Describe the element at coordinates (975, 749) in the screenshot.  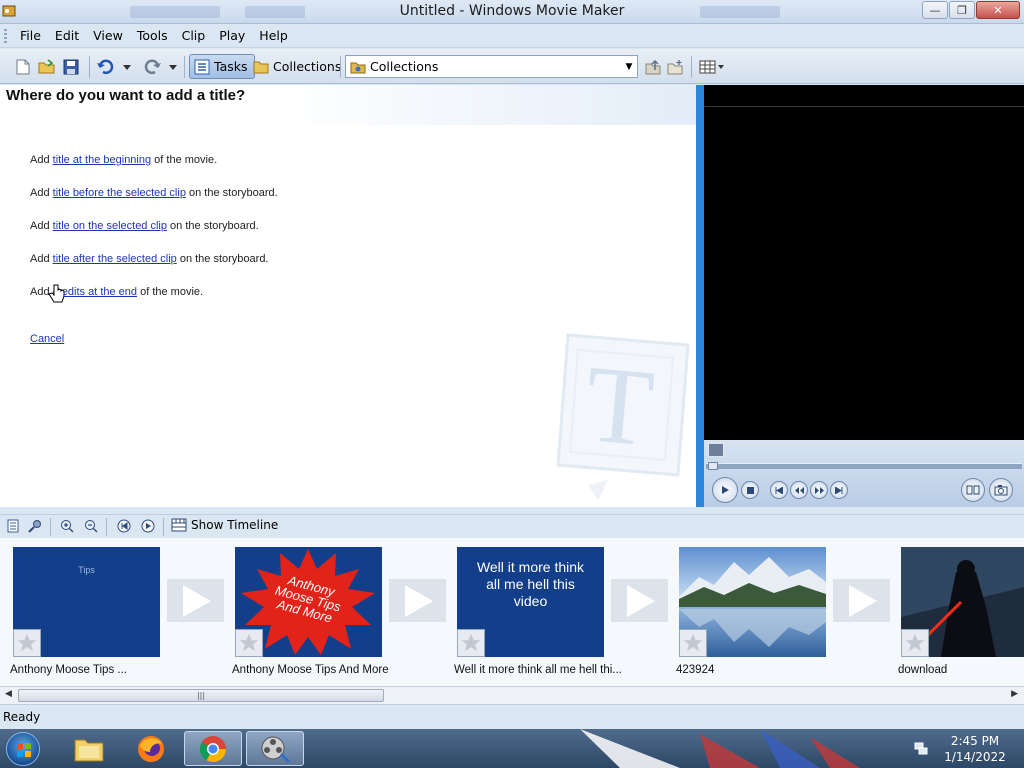
I see `system-clock: 2:45 PM 1/14/2022` at that location.